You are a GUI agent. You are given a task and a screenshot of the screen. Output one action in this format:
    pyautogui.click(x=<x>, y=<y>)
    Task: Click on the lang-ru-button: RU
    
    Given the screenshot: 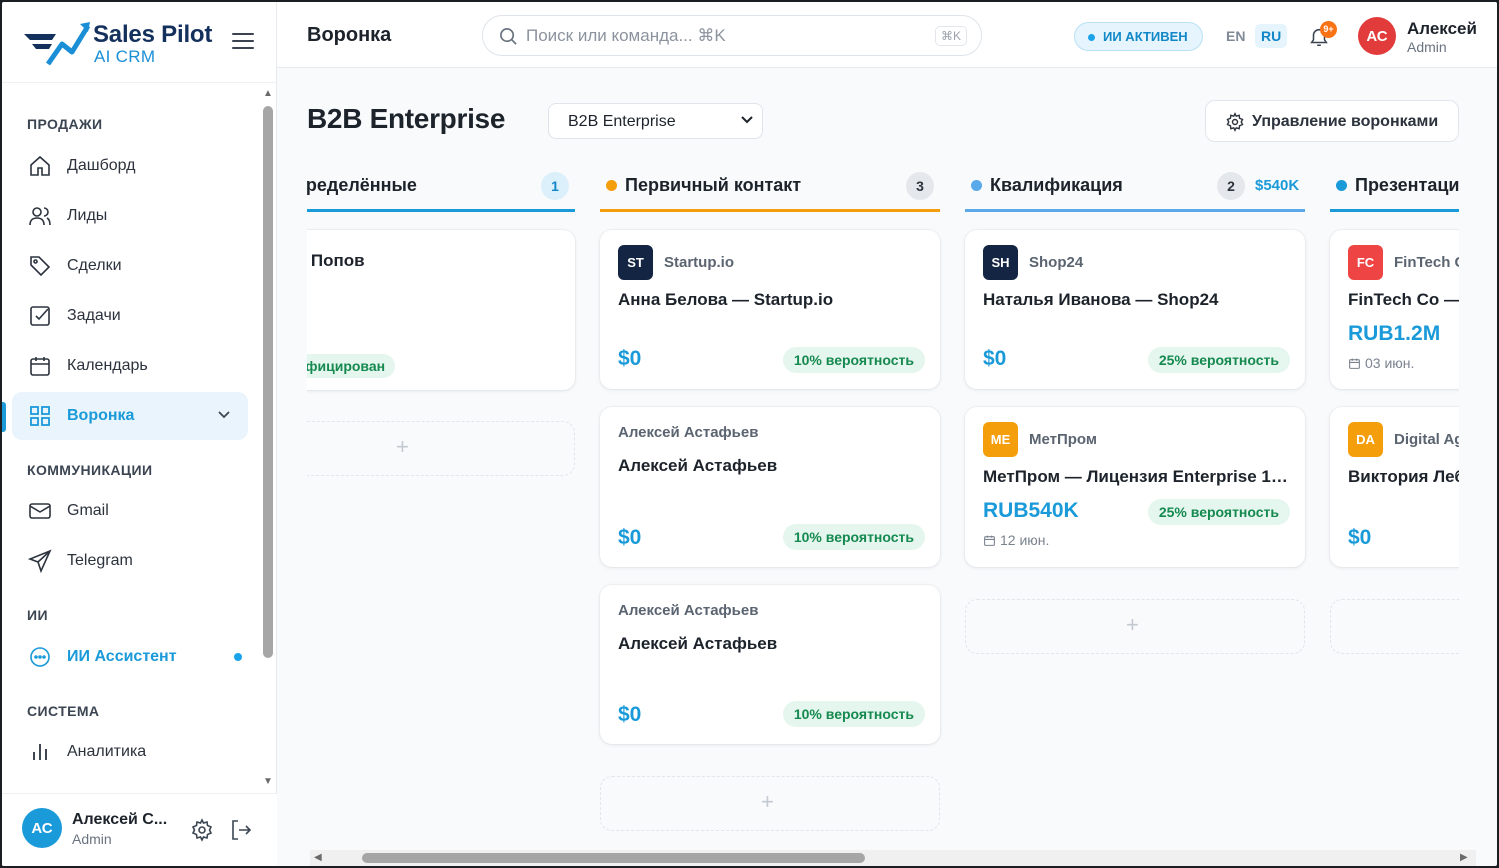 What is the action you would take?
    pyautogui.click(x=1271, y=36)
    